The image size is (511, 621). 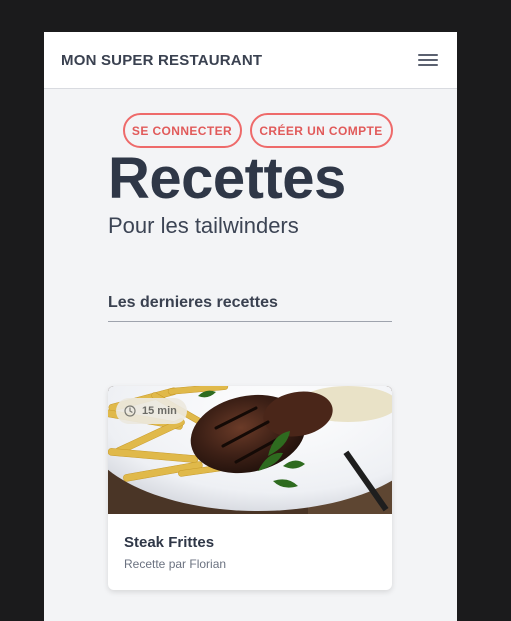 I want to click on duration-badge: 15 min, so click(x=151, y=411).